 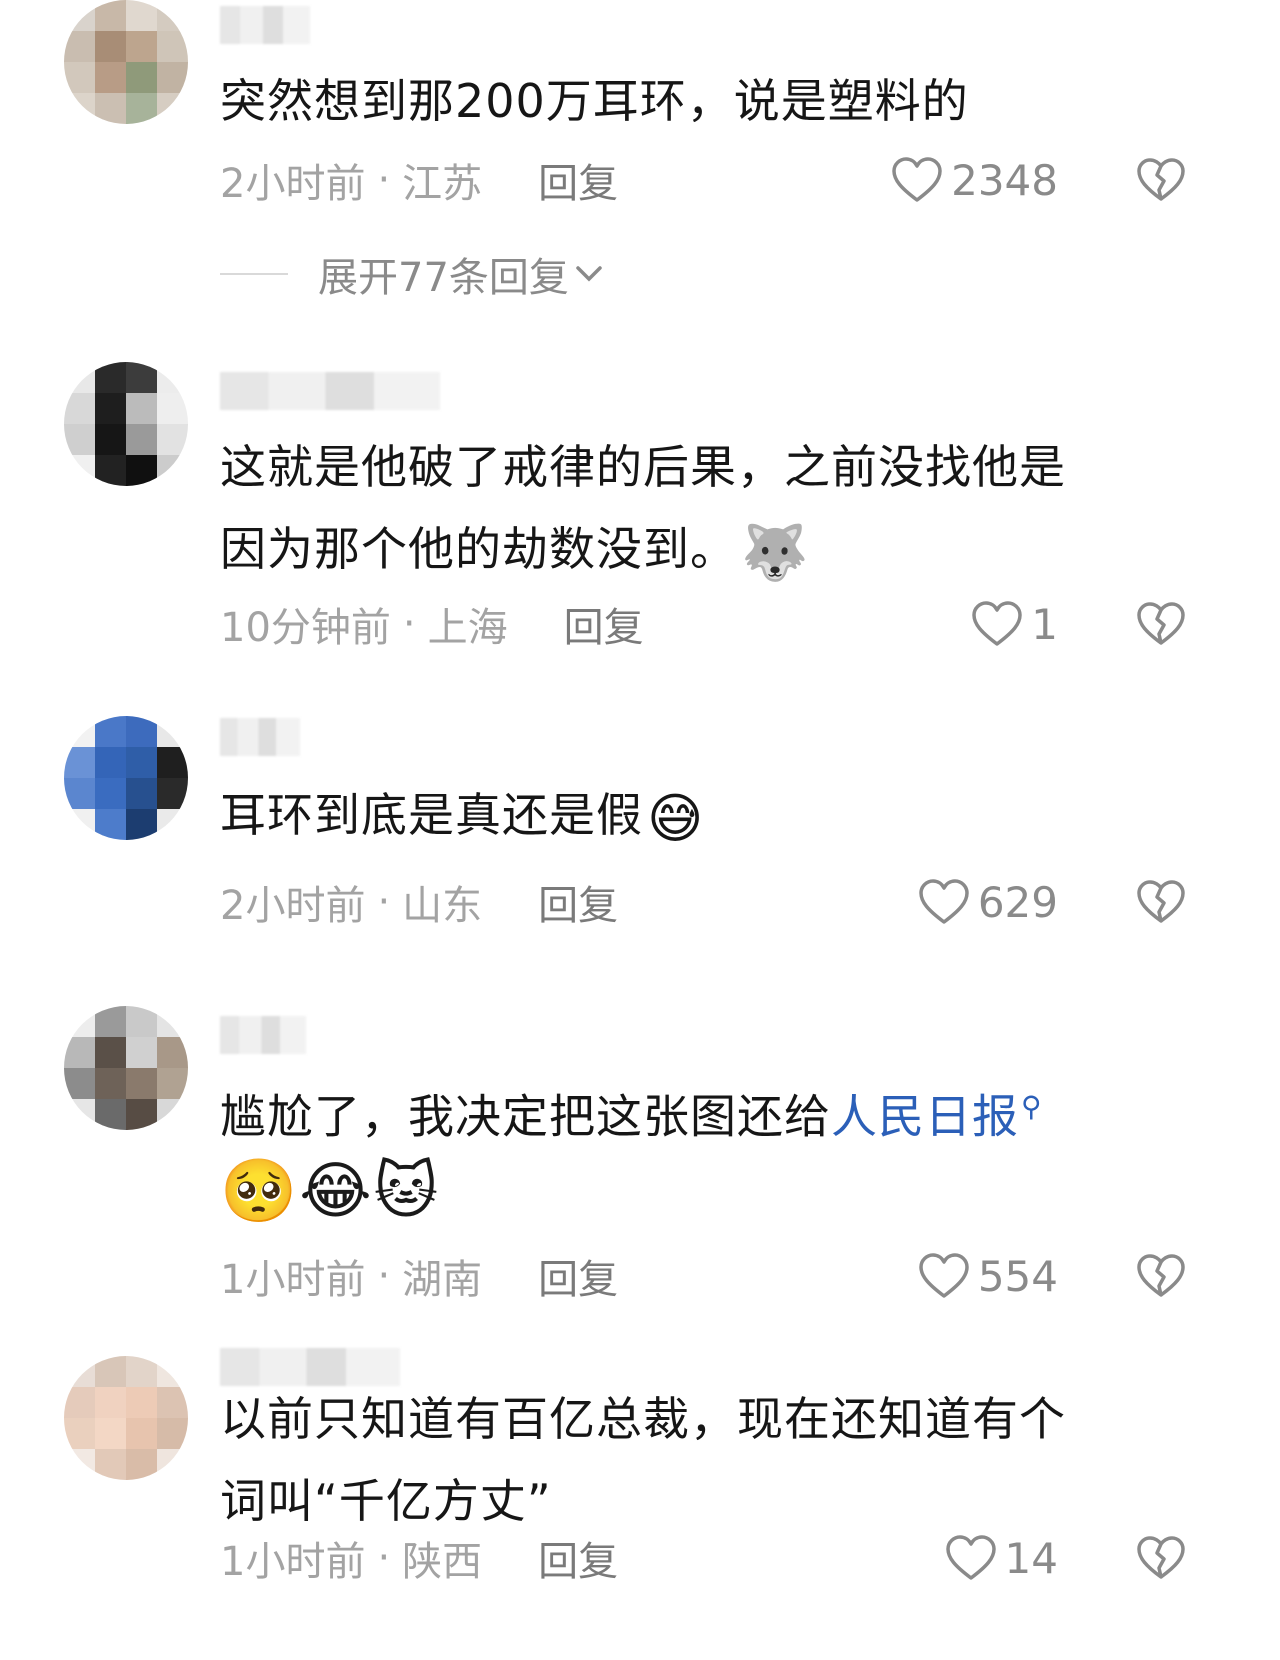 What do you see at coordinates (443, 278) in the screenshot?
I see `expand-replies-label: 展开77条回复` at bounding box center [443, 278].